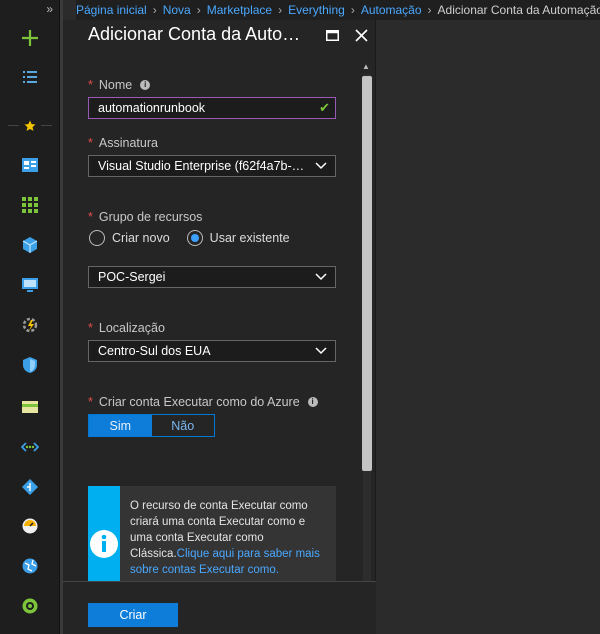  Describe the element at coordinates (366, 66) in the screenshot. I see `scroll-up-icon: ▲` at that location.